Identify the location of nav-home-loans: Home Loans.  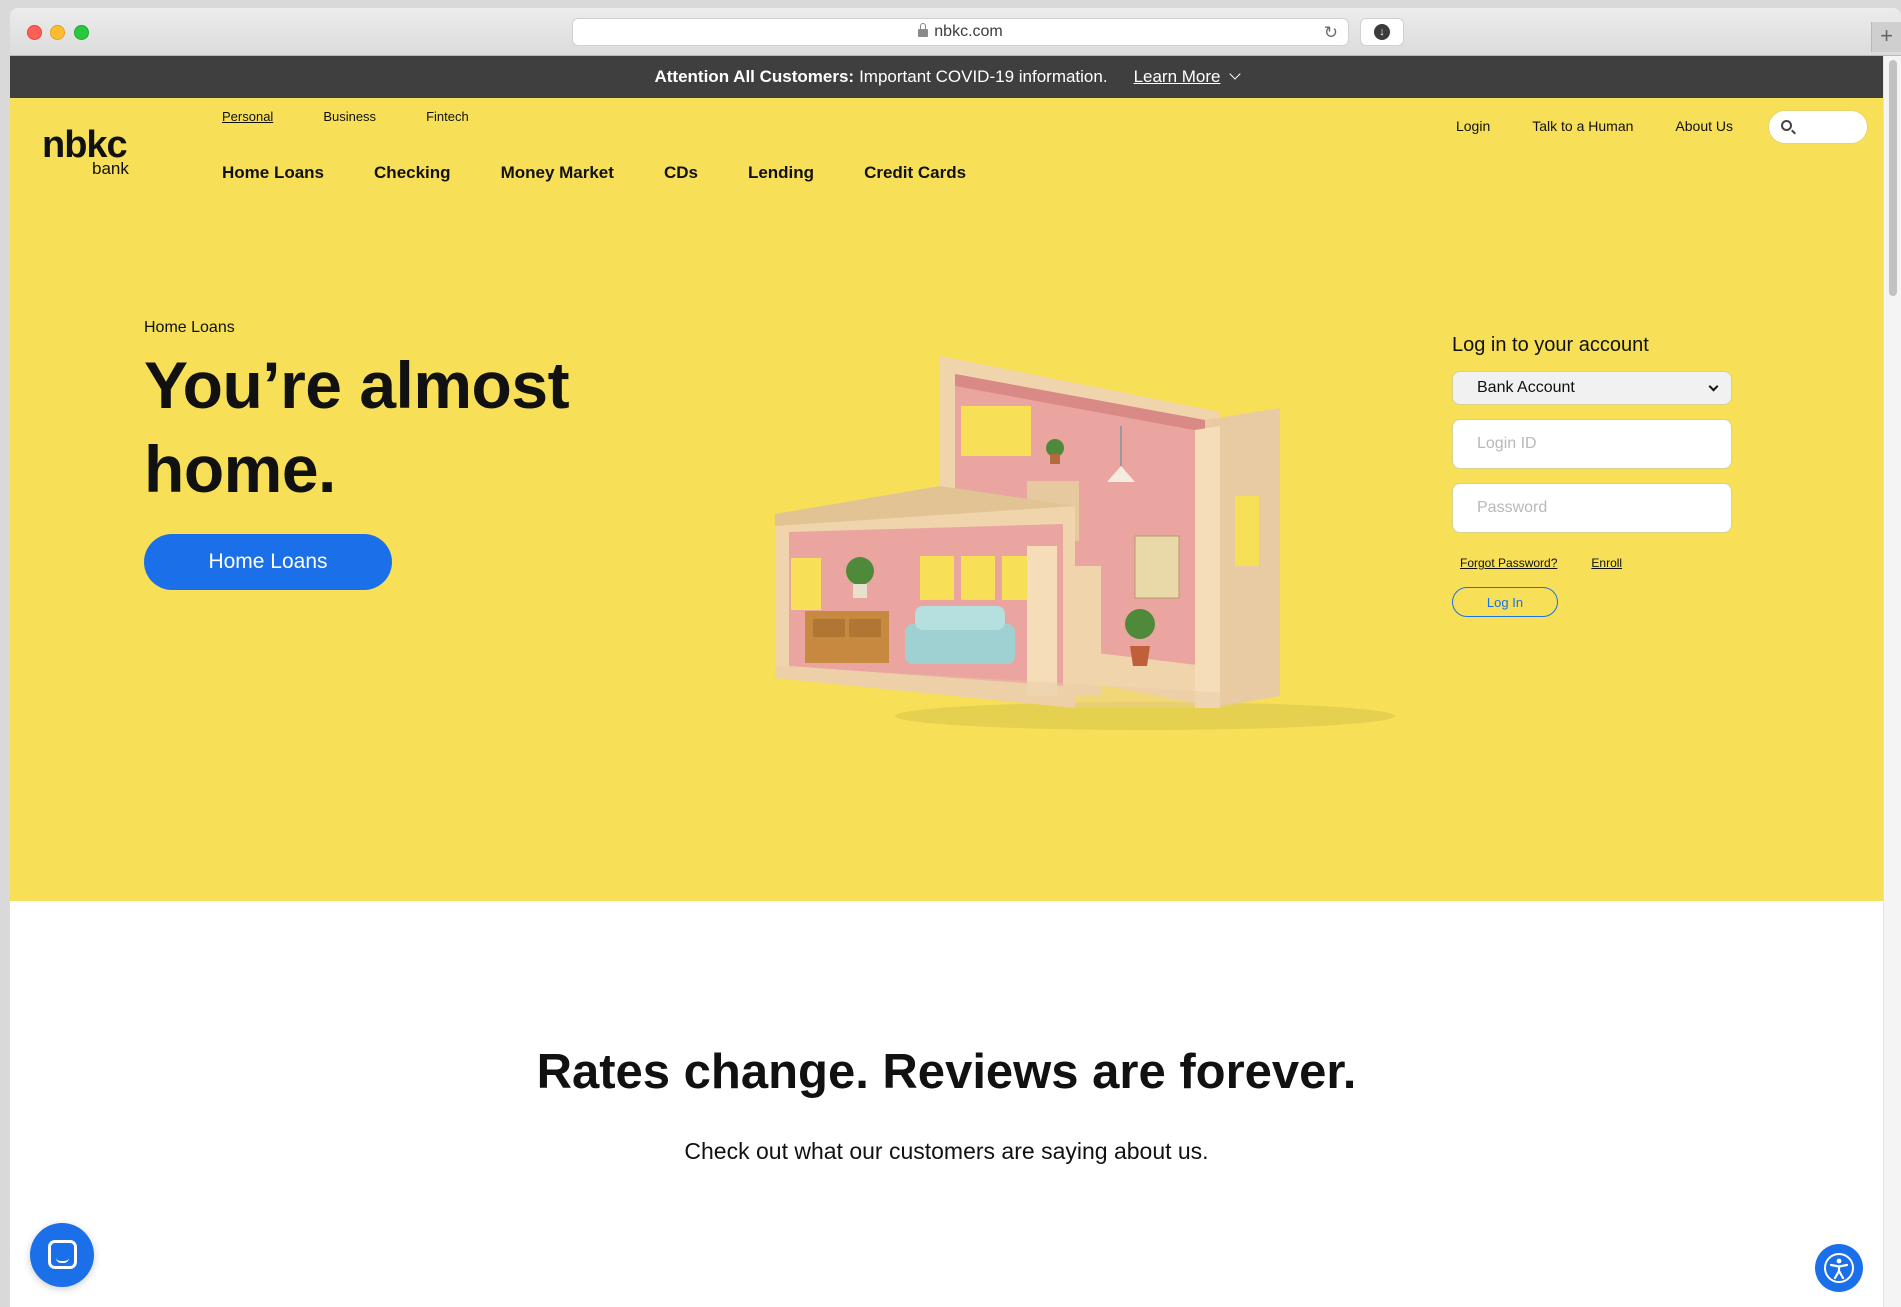
(273, 173).